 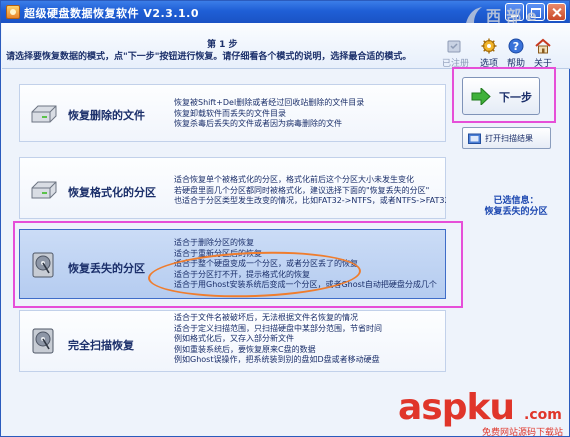 What do you see at coordinates (305, 285) in the screenshot?
I see `description-line: 适合于用Ghost安装系统后变成一个分区，或者Ghost自动把硬盘分成几个` at bounding box center [305, 285].